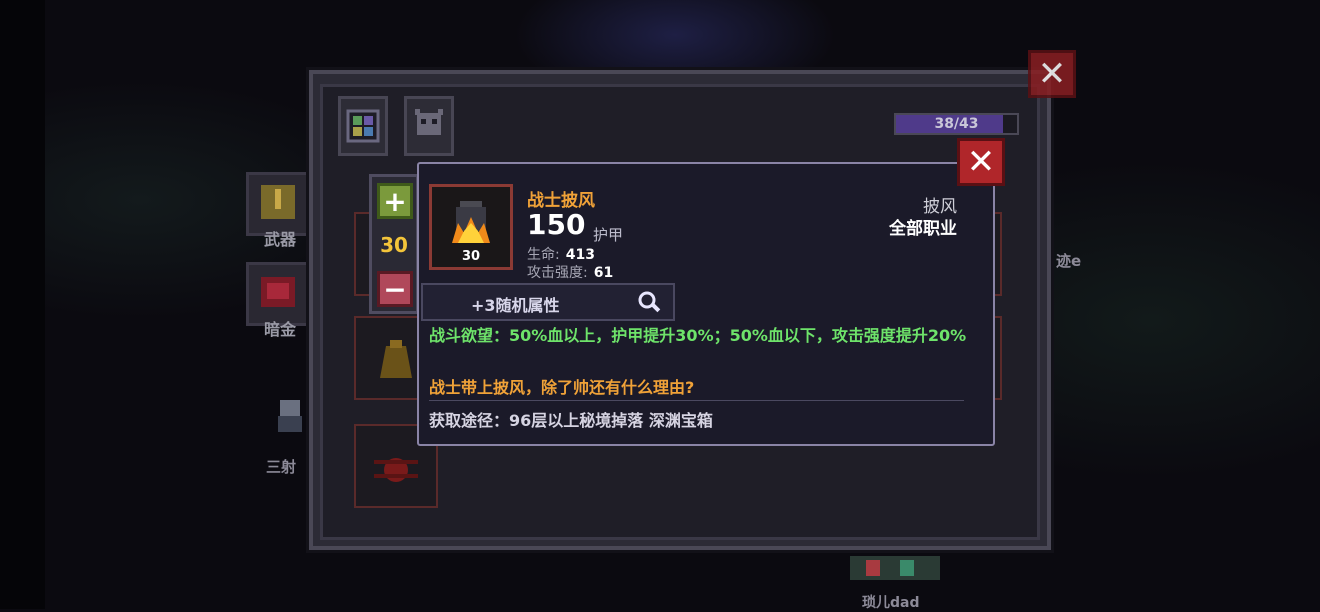 This screenshot has width=1320, height=612. I want to click on plus-icon: +, so click(395, 201).